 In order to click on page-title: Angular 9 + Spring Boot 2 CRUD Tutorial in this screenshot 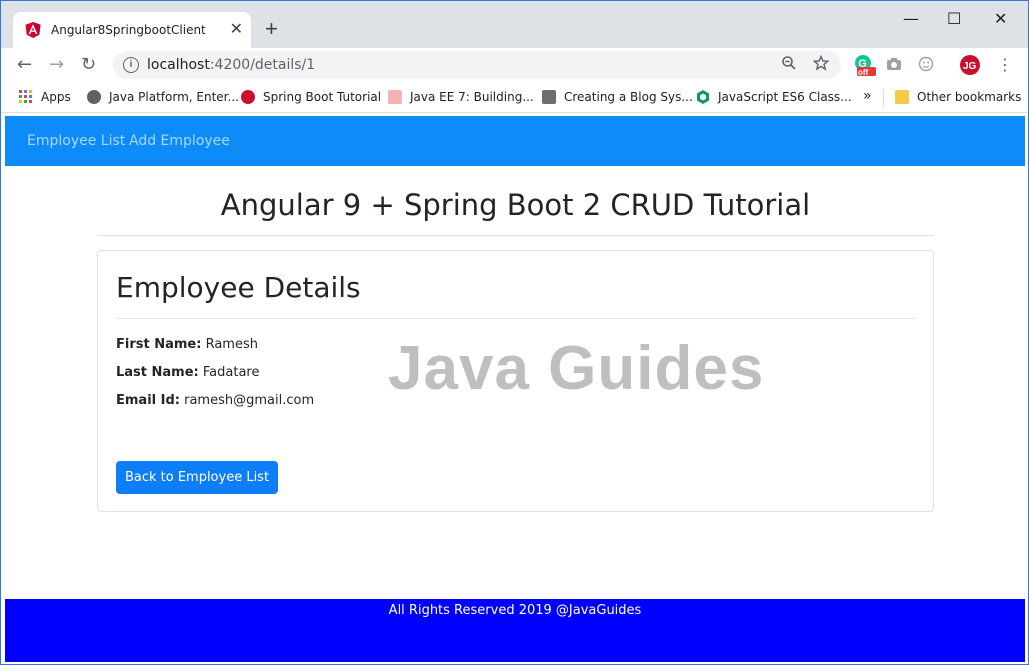, I will do `click(515, 205)`.